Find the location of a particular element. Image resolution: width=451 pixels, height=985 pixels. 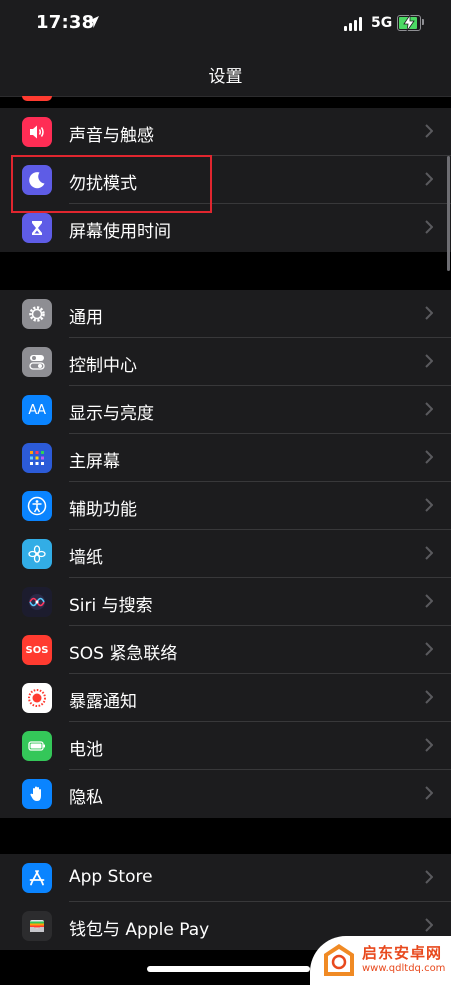

speaker-icon is located at coordinates (37, 132).